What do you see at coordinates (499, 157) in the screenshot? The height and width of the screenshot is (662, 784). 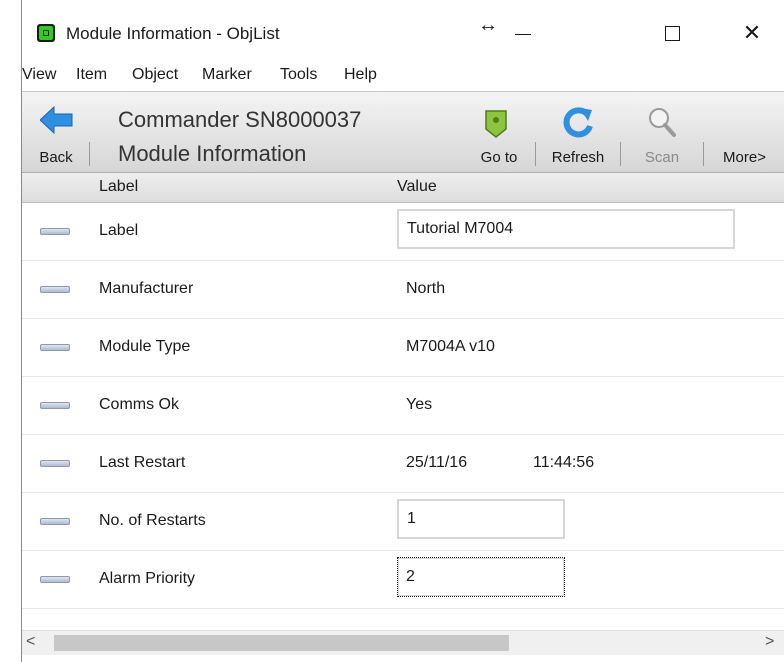 I see `go-to-label: Go to` at bounding box center [499, 157].